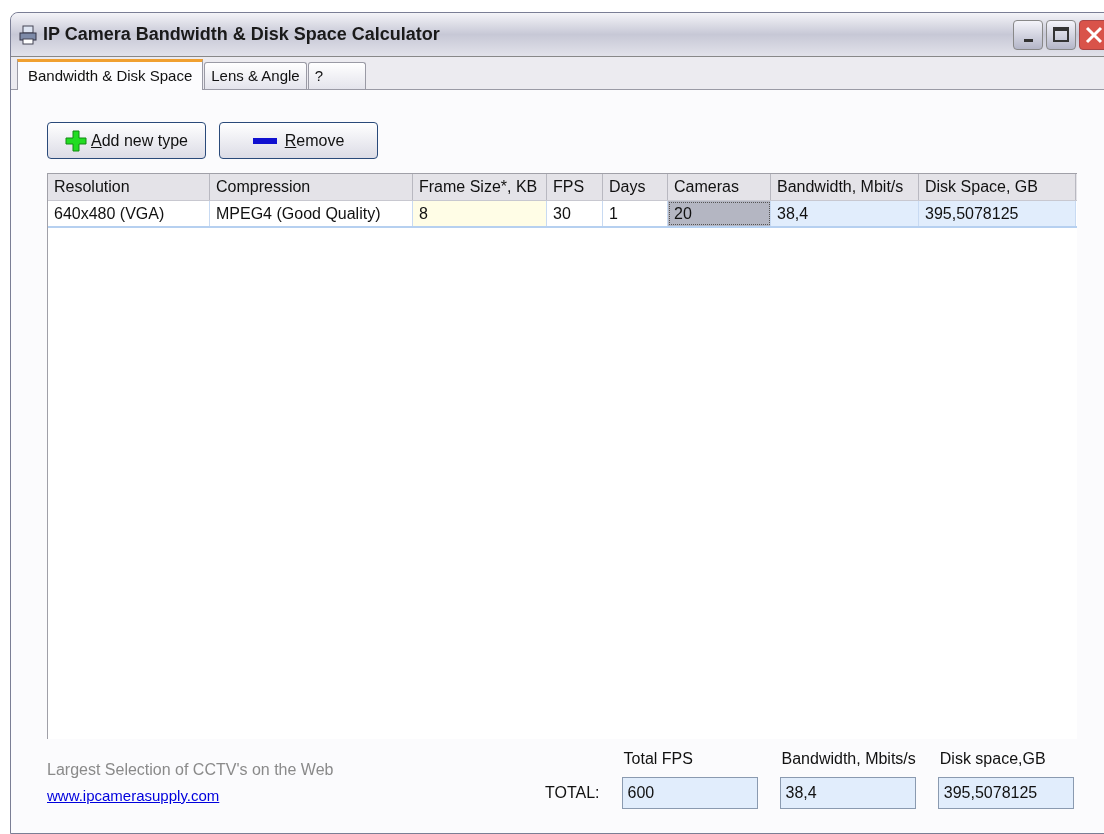  Describe the element at coordinates (845, 187) in the screenshot. I see `column-header: Bandwidth, Mbit/s` at that location.